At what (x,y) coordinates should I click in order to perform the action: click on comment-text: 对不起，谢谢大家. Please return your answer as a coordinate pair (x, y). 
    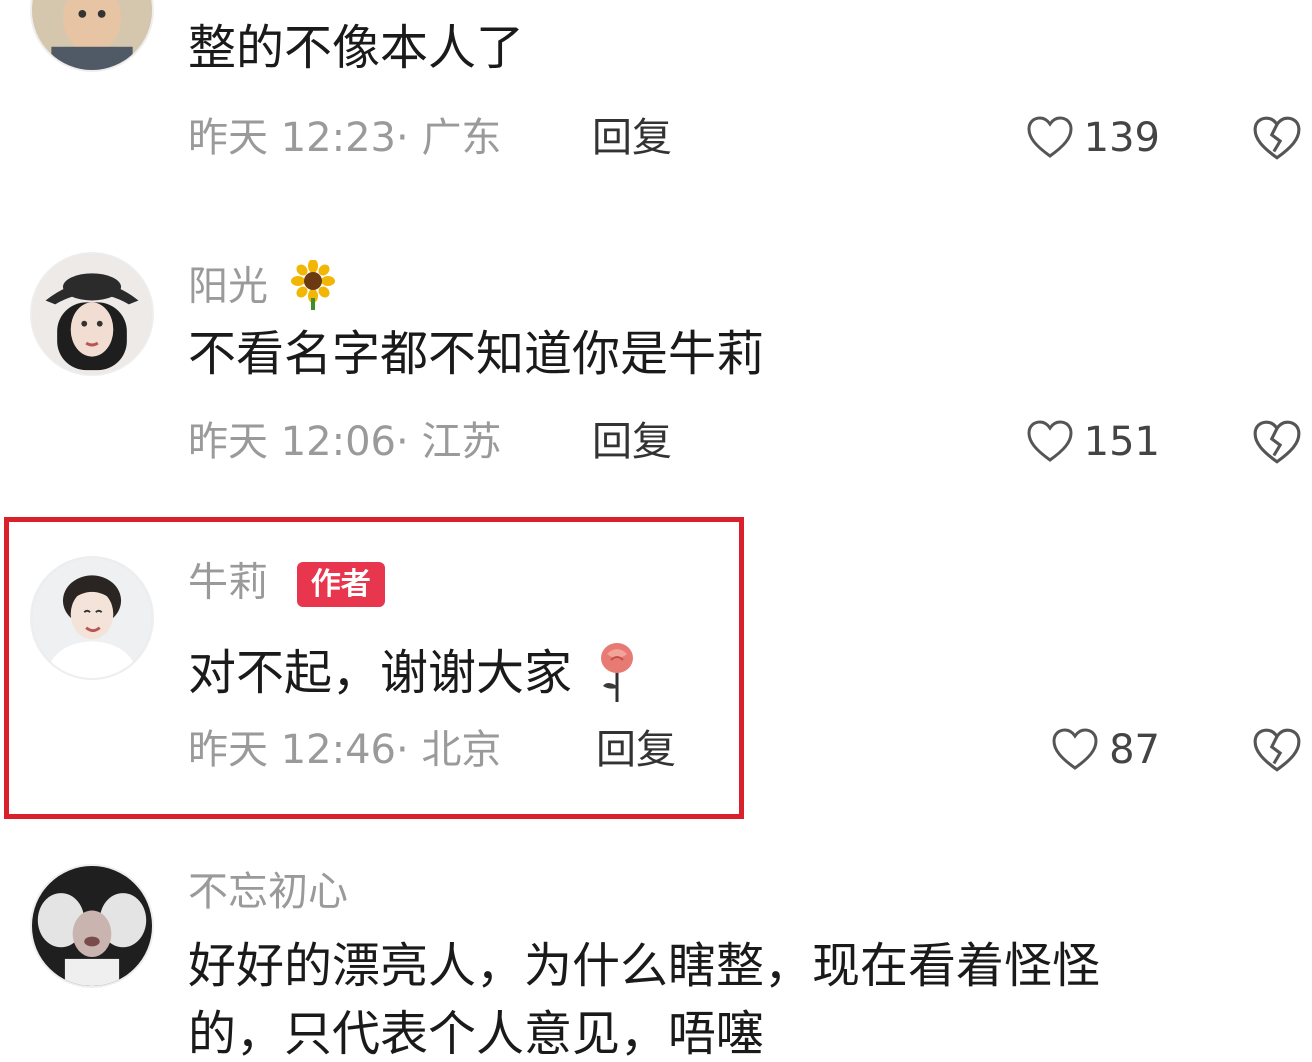
    Looking at the image, I should click on (413, 676).